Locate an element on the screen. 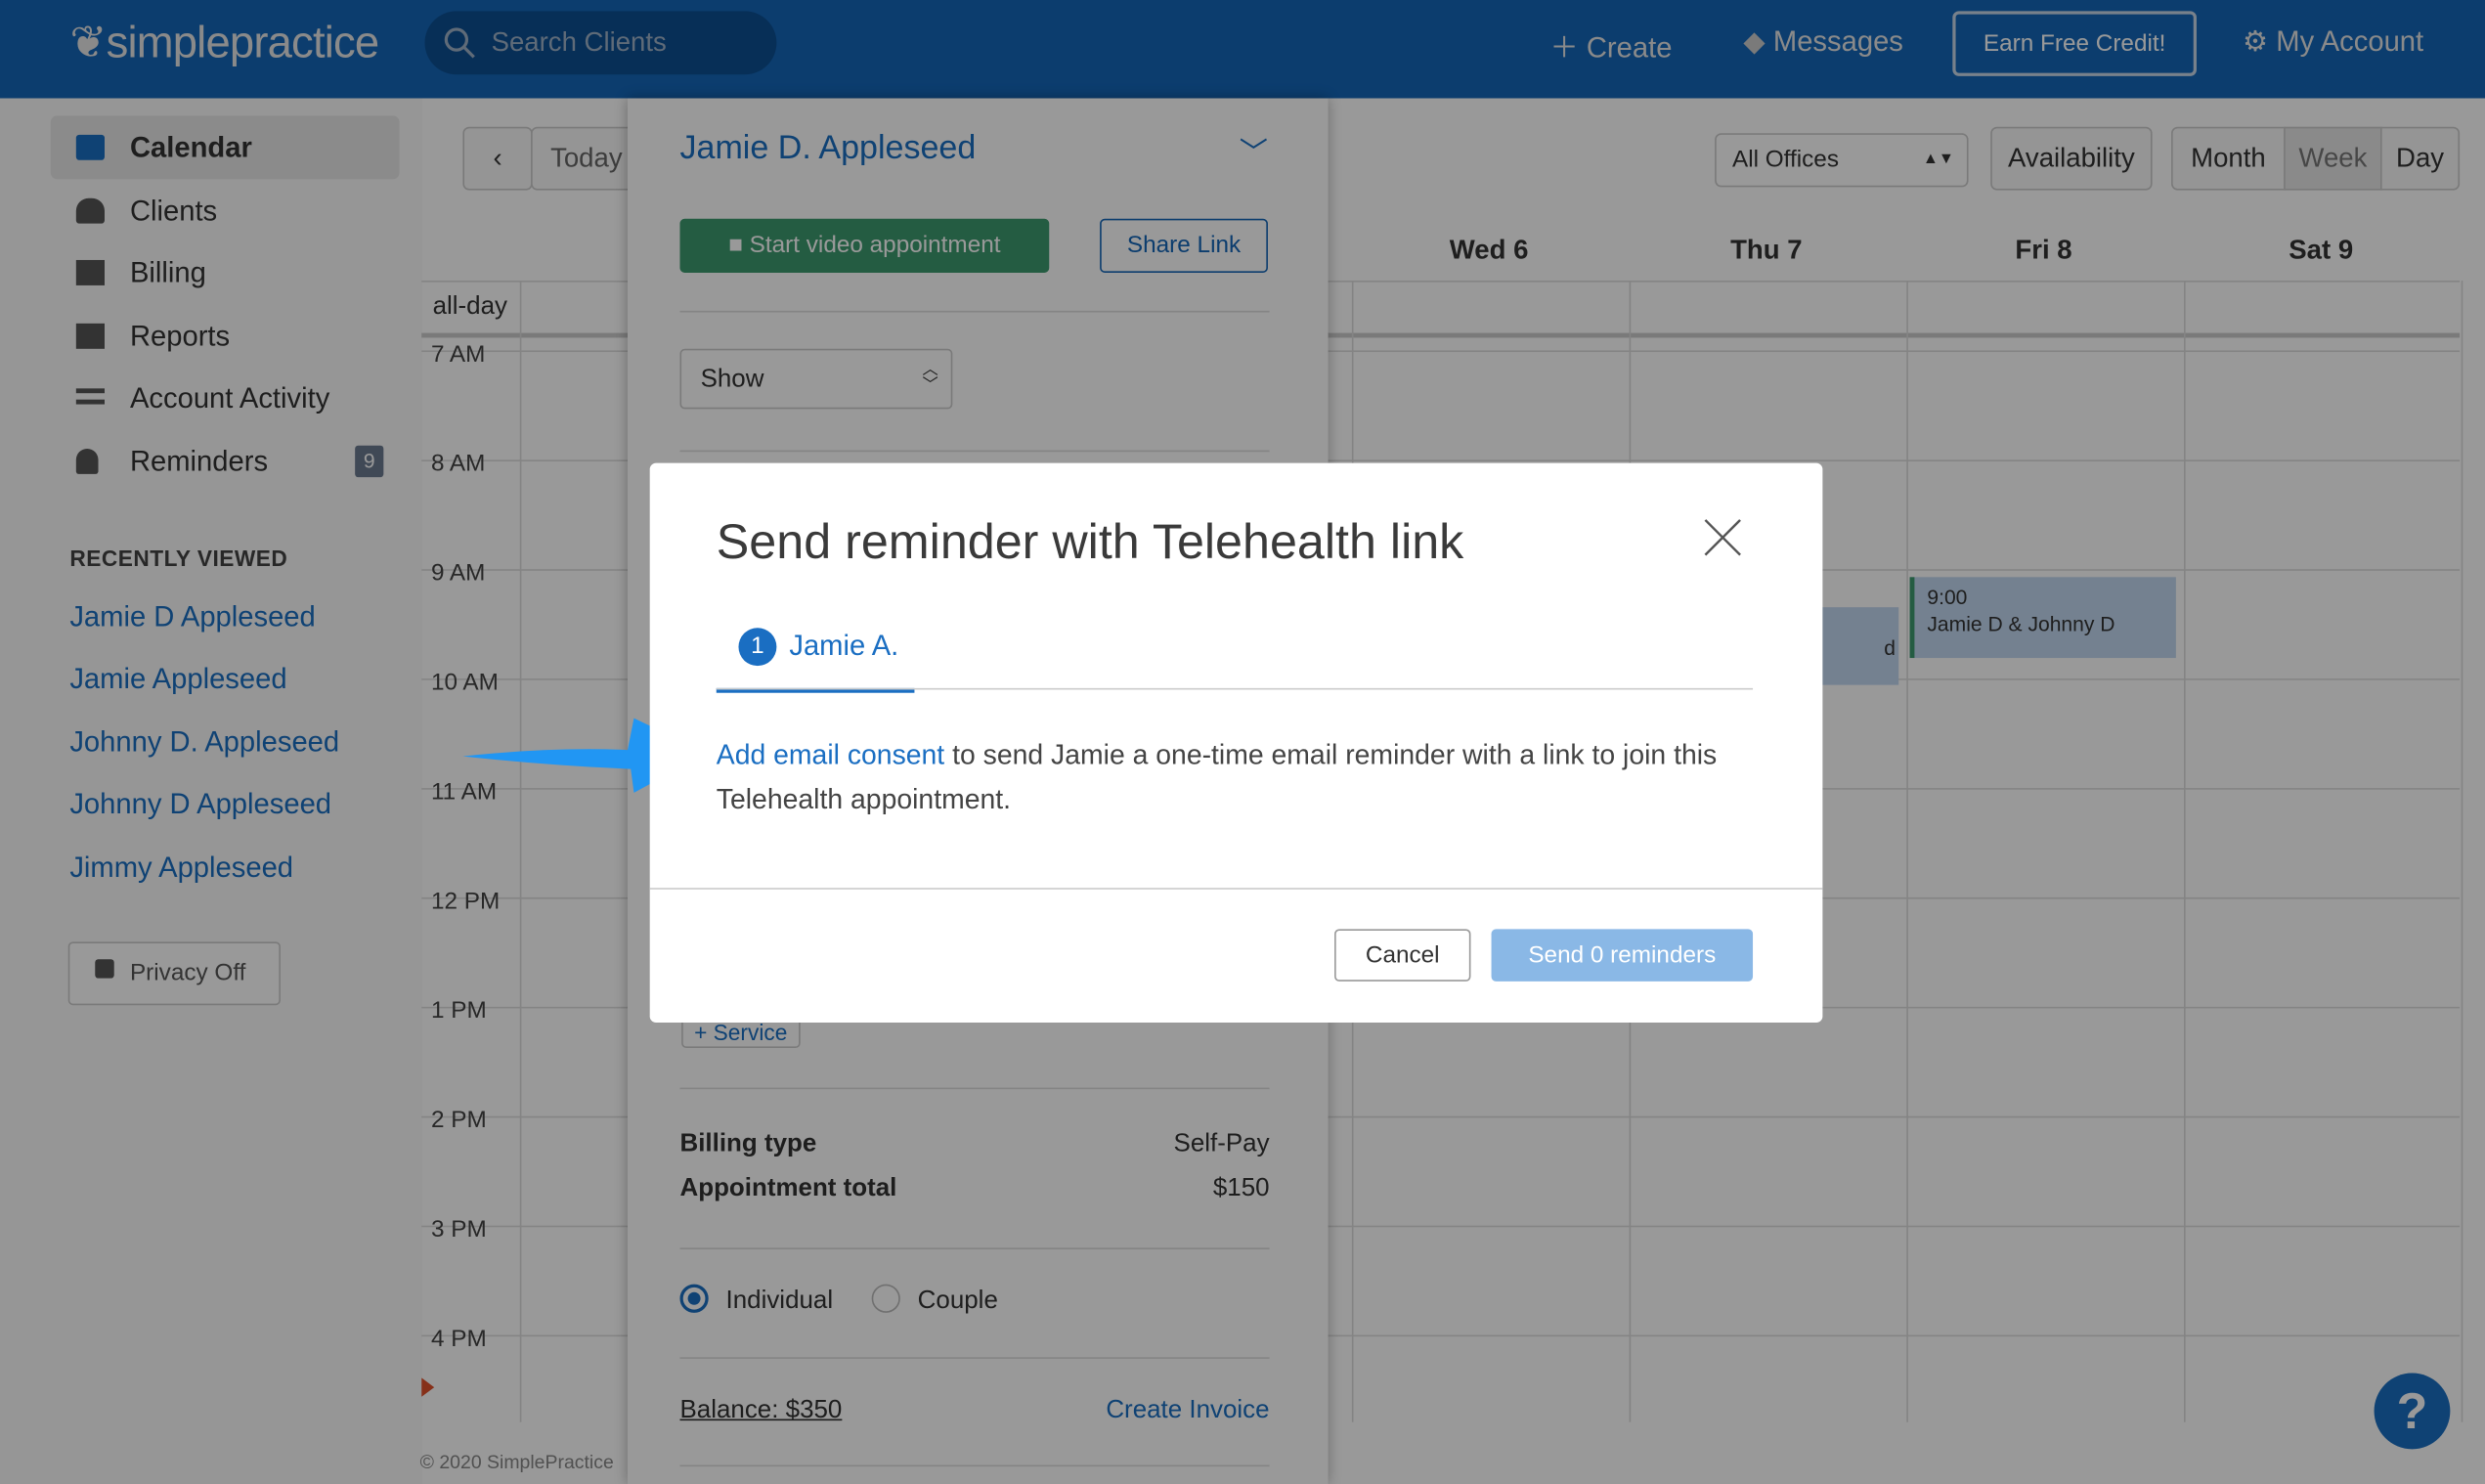 The image size is (2485, 1484). tab-number-badge: 1 is located at coordinates (757, 647).